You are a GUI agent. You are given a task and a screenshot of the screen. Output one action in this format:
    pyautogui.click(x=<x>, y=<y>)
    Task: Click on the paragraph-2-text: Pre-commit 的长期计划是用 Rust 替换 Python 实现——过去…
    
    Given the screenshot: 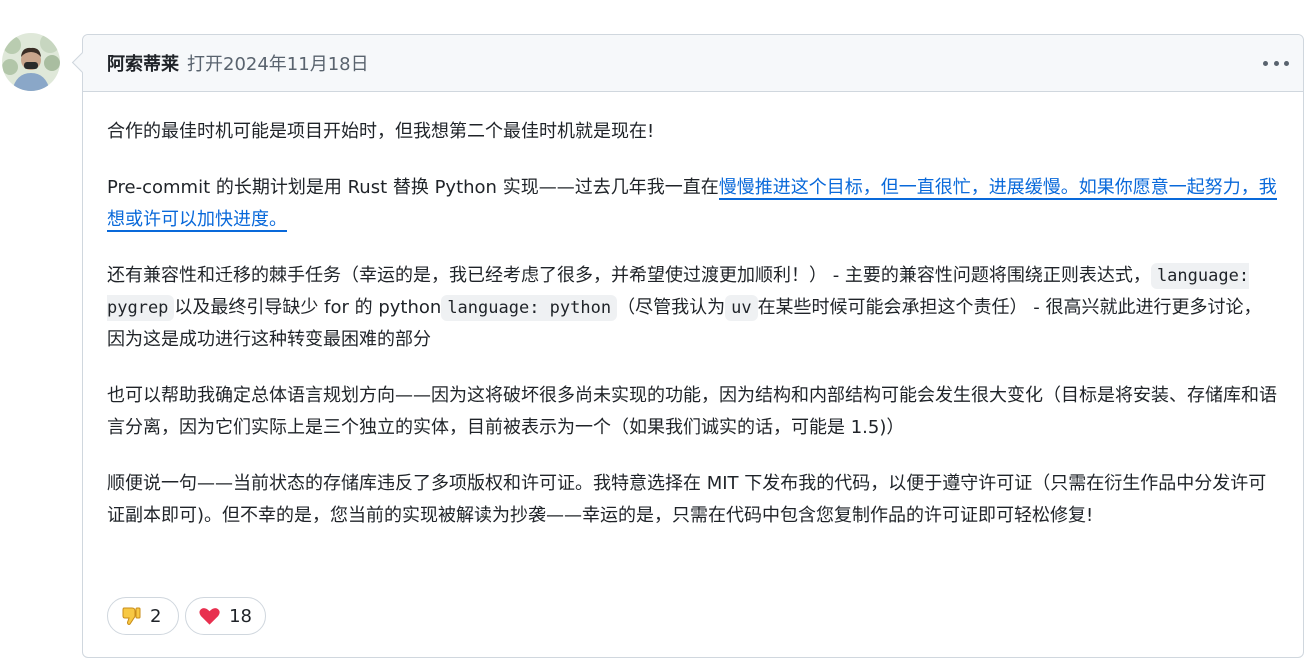 What is the action you would take?
    pyautogui.click(x=413, y=187)
    